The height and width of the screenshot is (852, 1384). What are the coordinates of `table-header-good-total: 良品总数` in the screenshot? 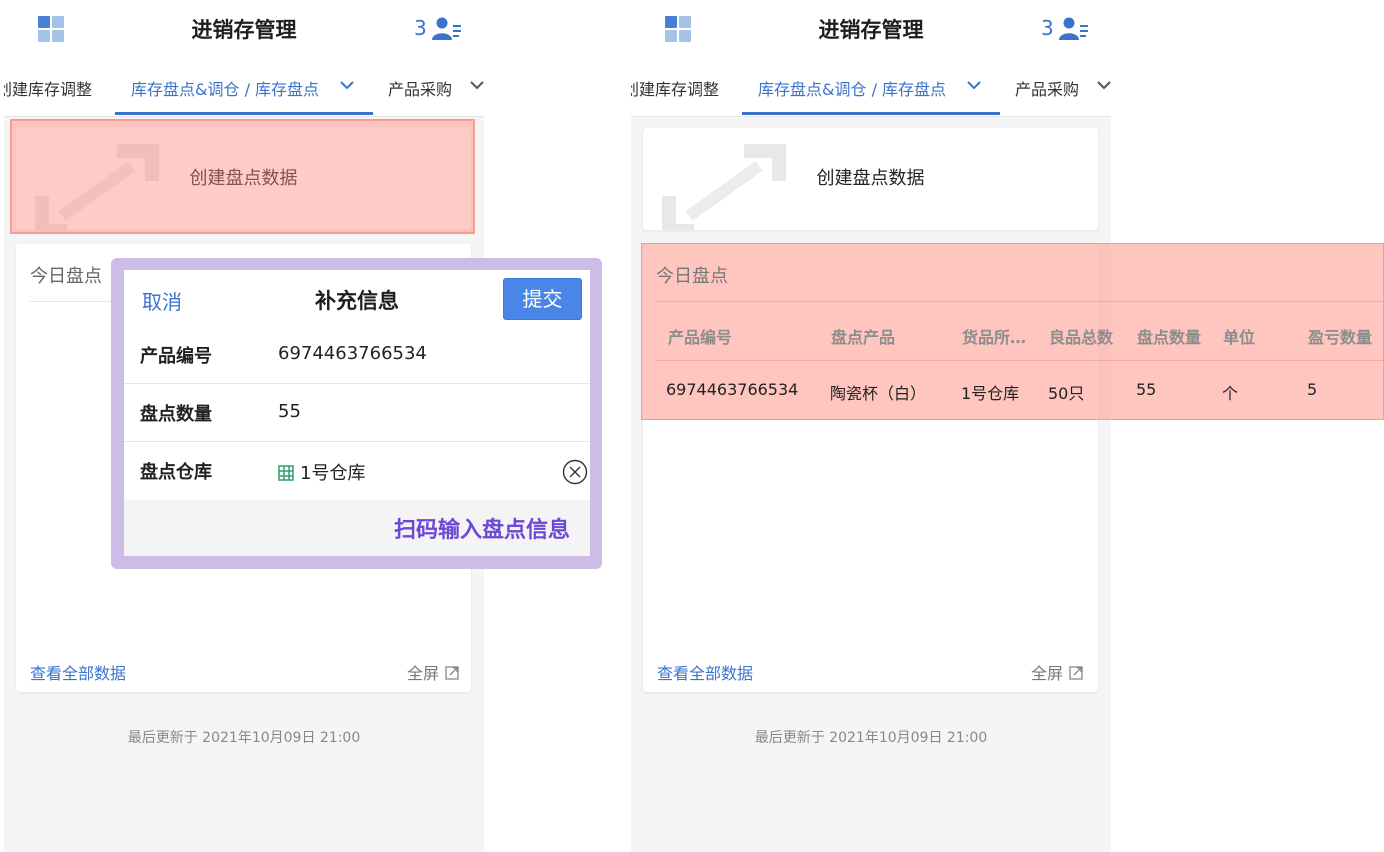 It's located at (1081, 337).